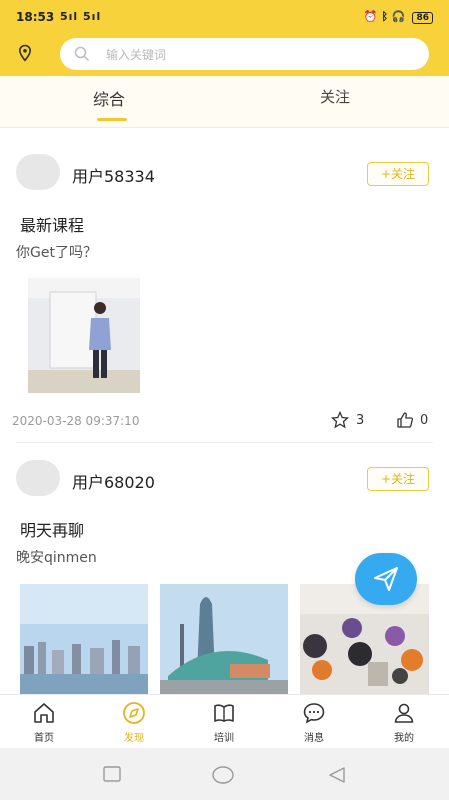 The height and width of the screenshot is (800, 449). Describe the element at coordinates (44, 738) in the screenshot. I see `nav-label: 首页` at that location.